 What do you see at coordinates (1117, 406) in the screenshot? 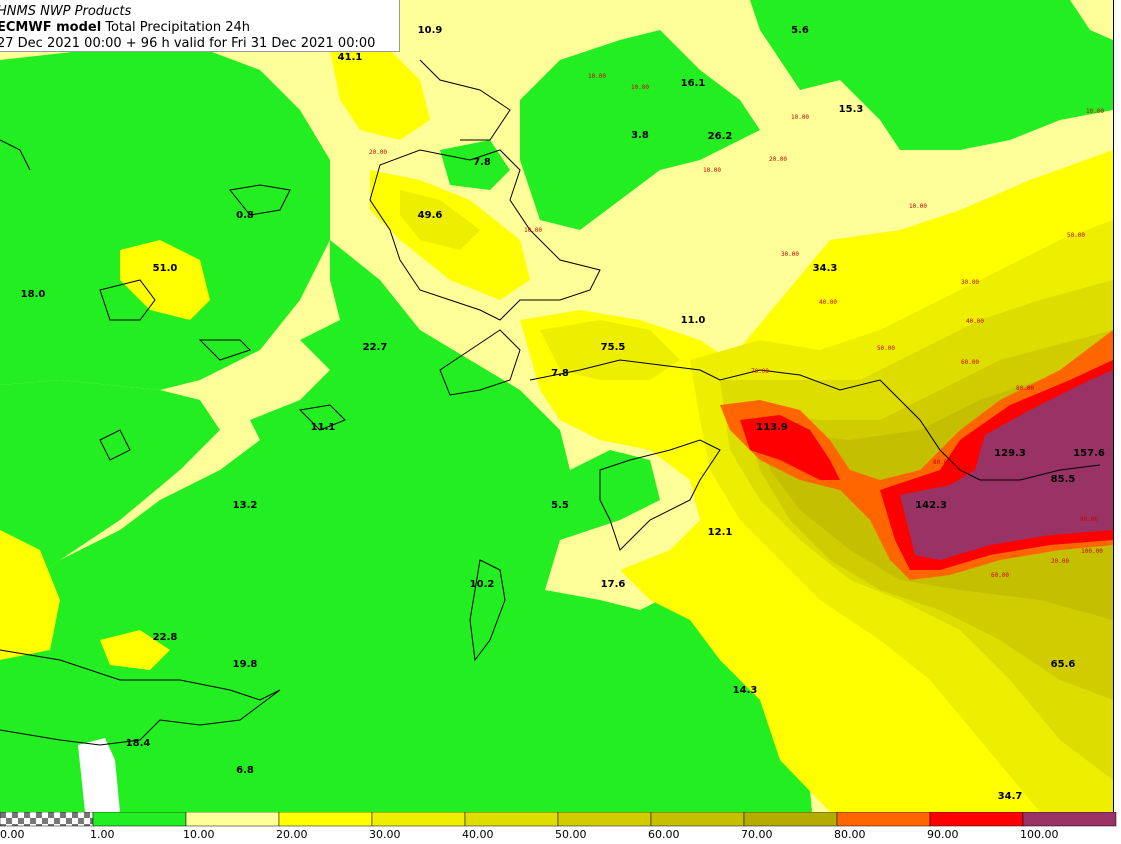
I see `map-frame-right` at bounding box center [1117, 406].